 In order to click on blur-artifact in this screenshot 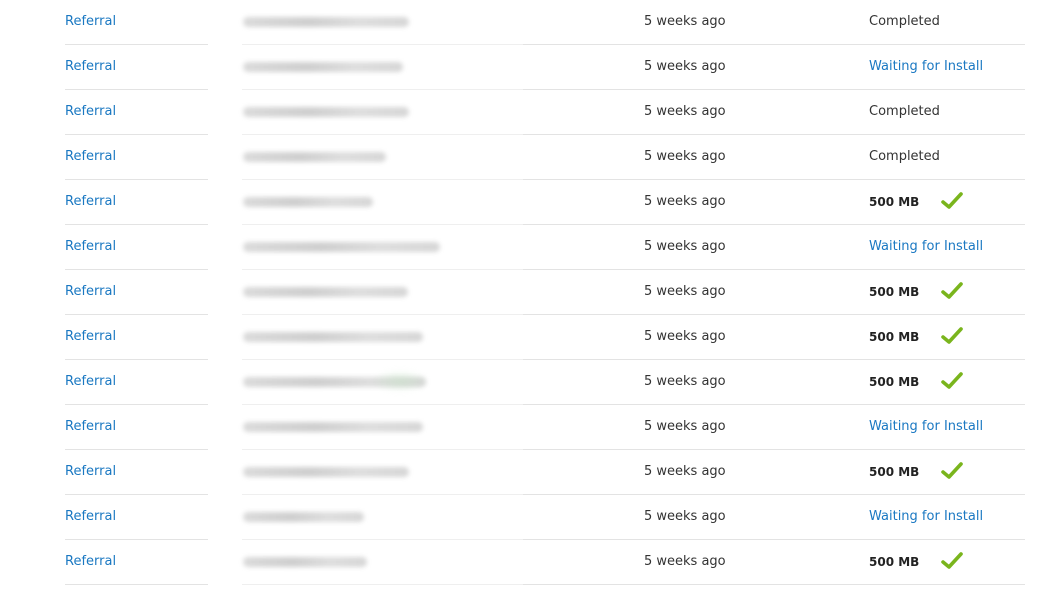, I will do `click(400, 381)`.